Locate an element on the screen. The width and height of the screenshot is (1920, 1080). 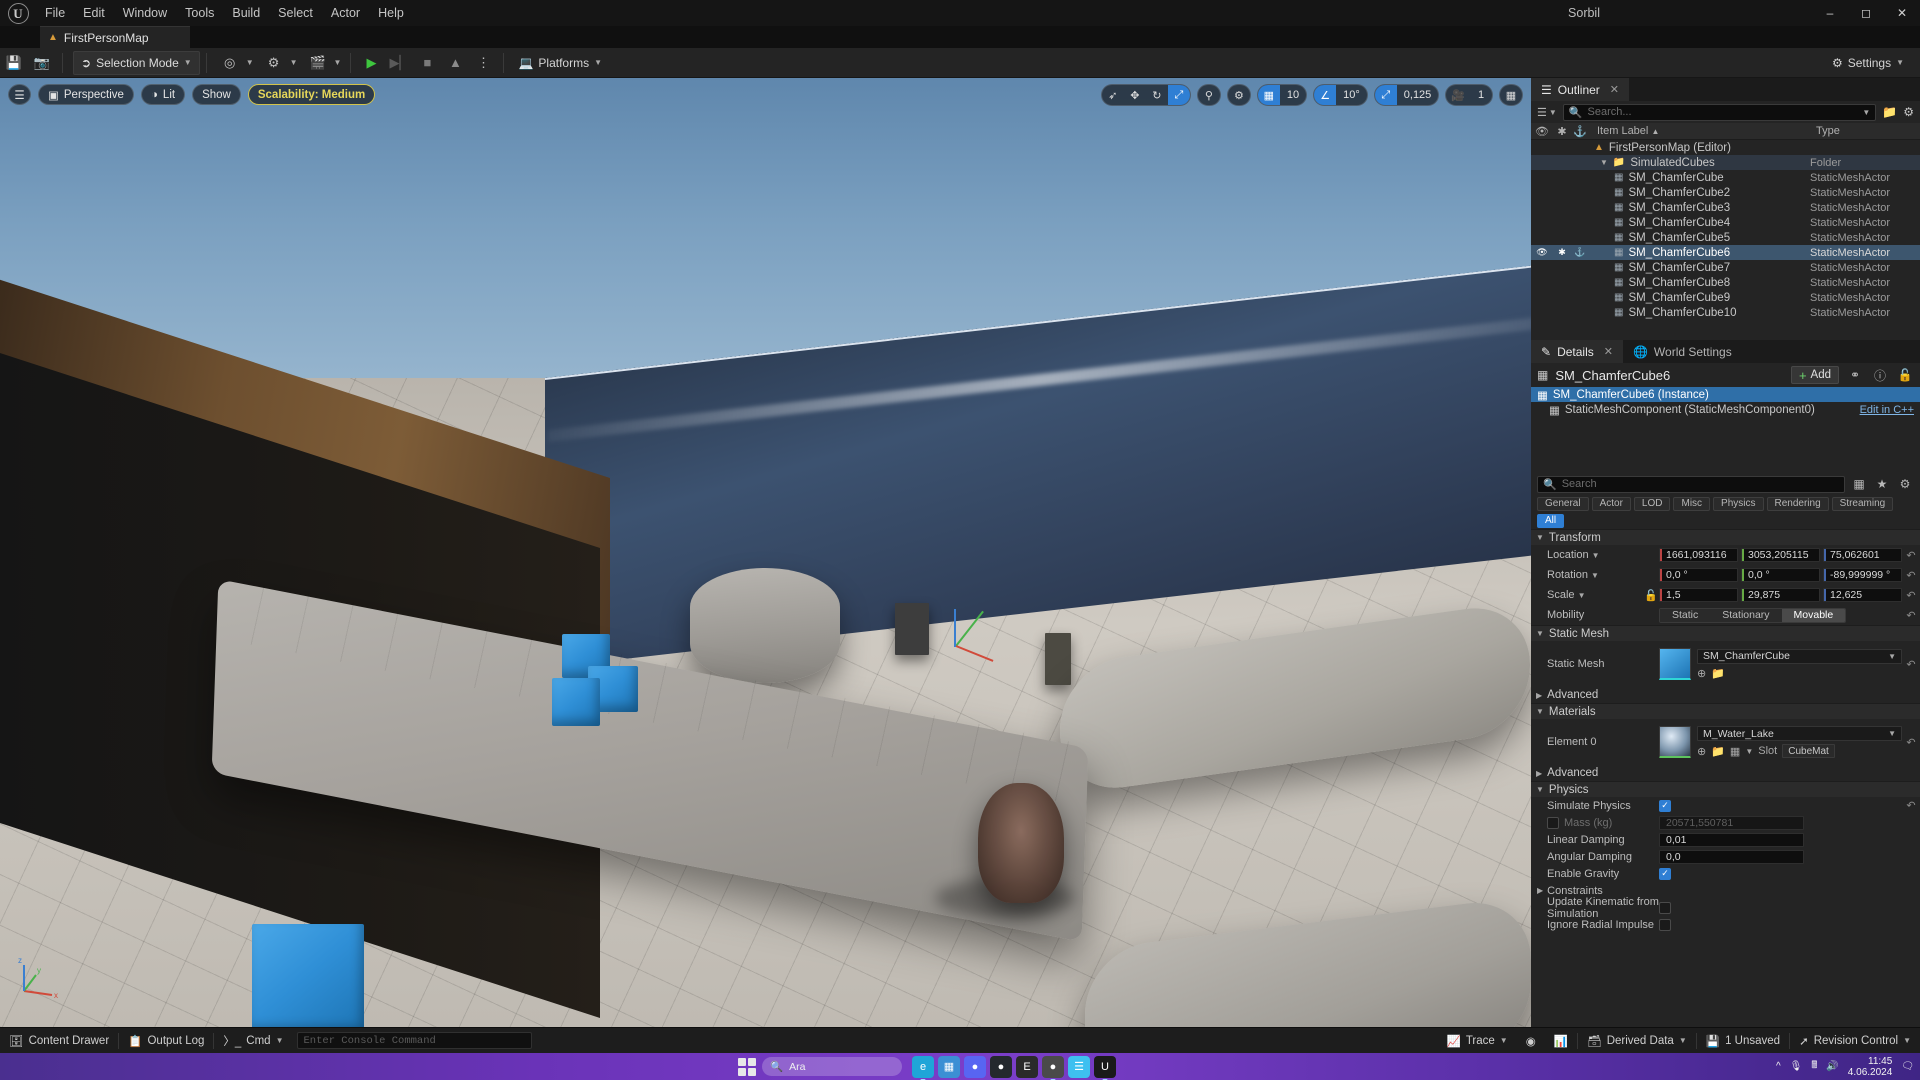
viewport-menu-icon: ☰ is located at coordinates (19, 94).